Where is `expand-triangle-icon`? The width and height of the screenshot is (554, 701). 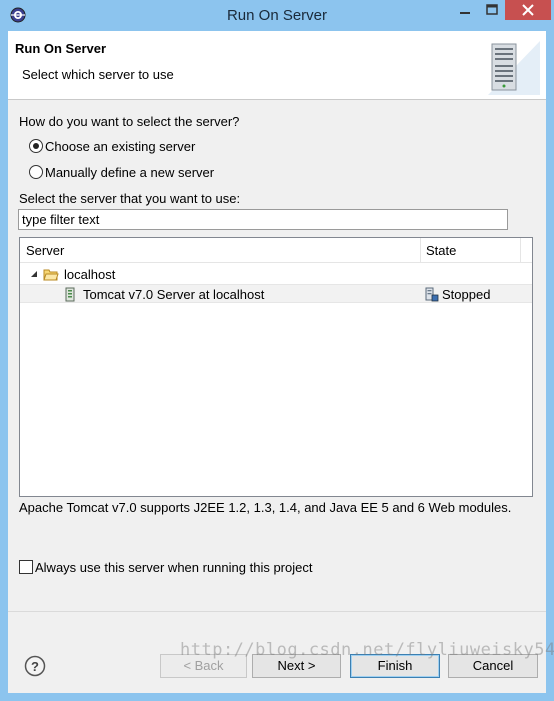
expand-triangle-icon is located at coordinates (34, 274).